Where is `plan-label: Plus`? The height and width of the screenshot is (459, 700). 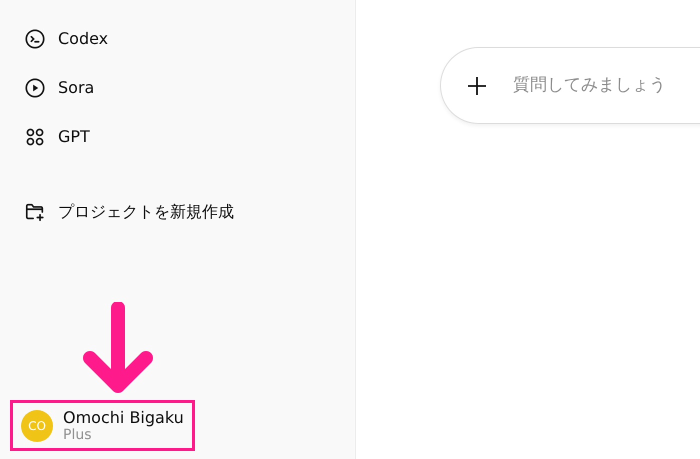 plan-label: Plus is located at coordinates (77, 435).